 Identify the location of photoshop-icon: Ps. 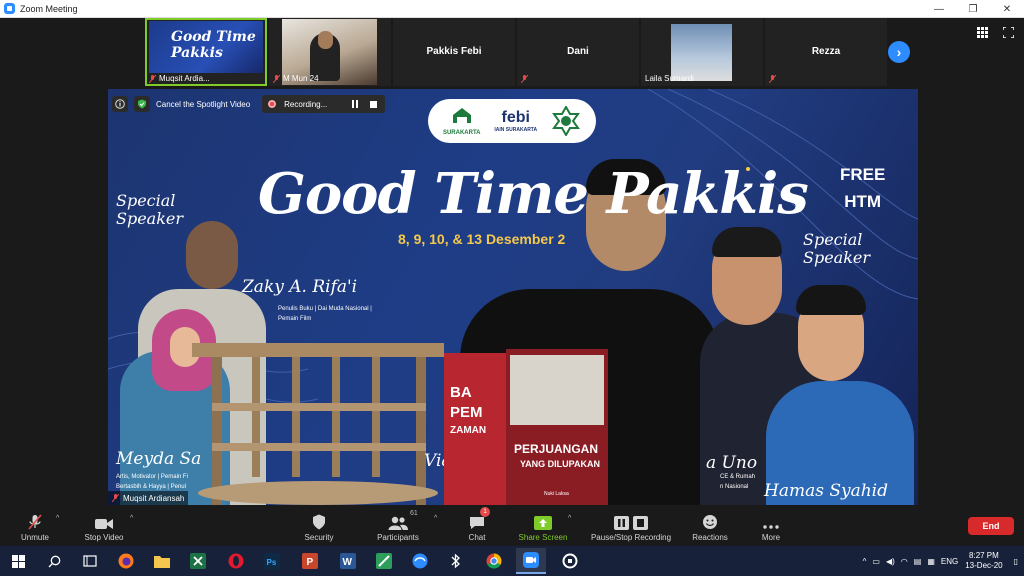
(272, 561).